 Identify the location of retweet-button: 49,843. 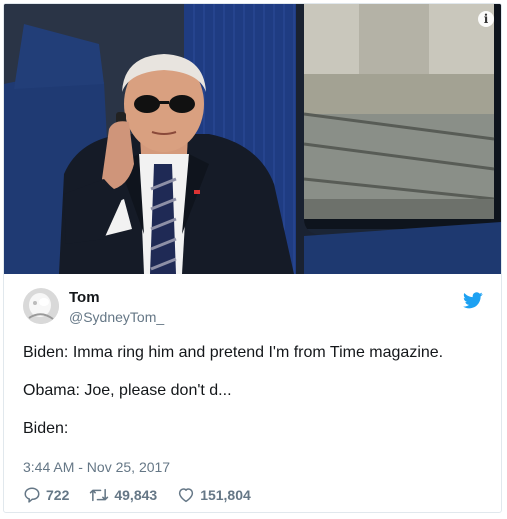
(123, 495).